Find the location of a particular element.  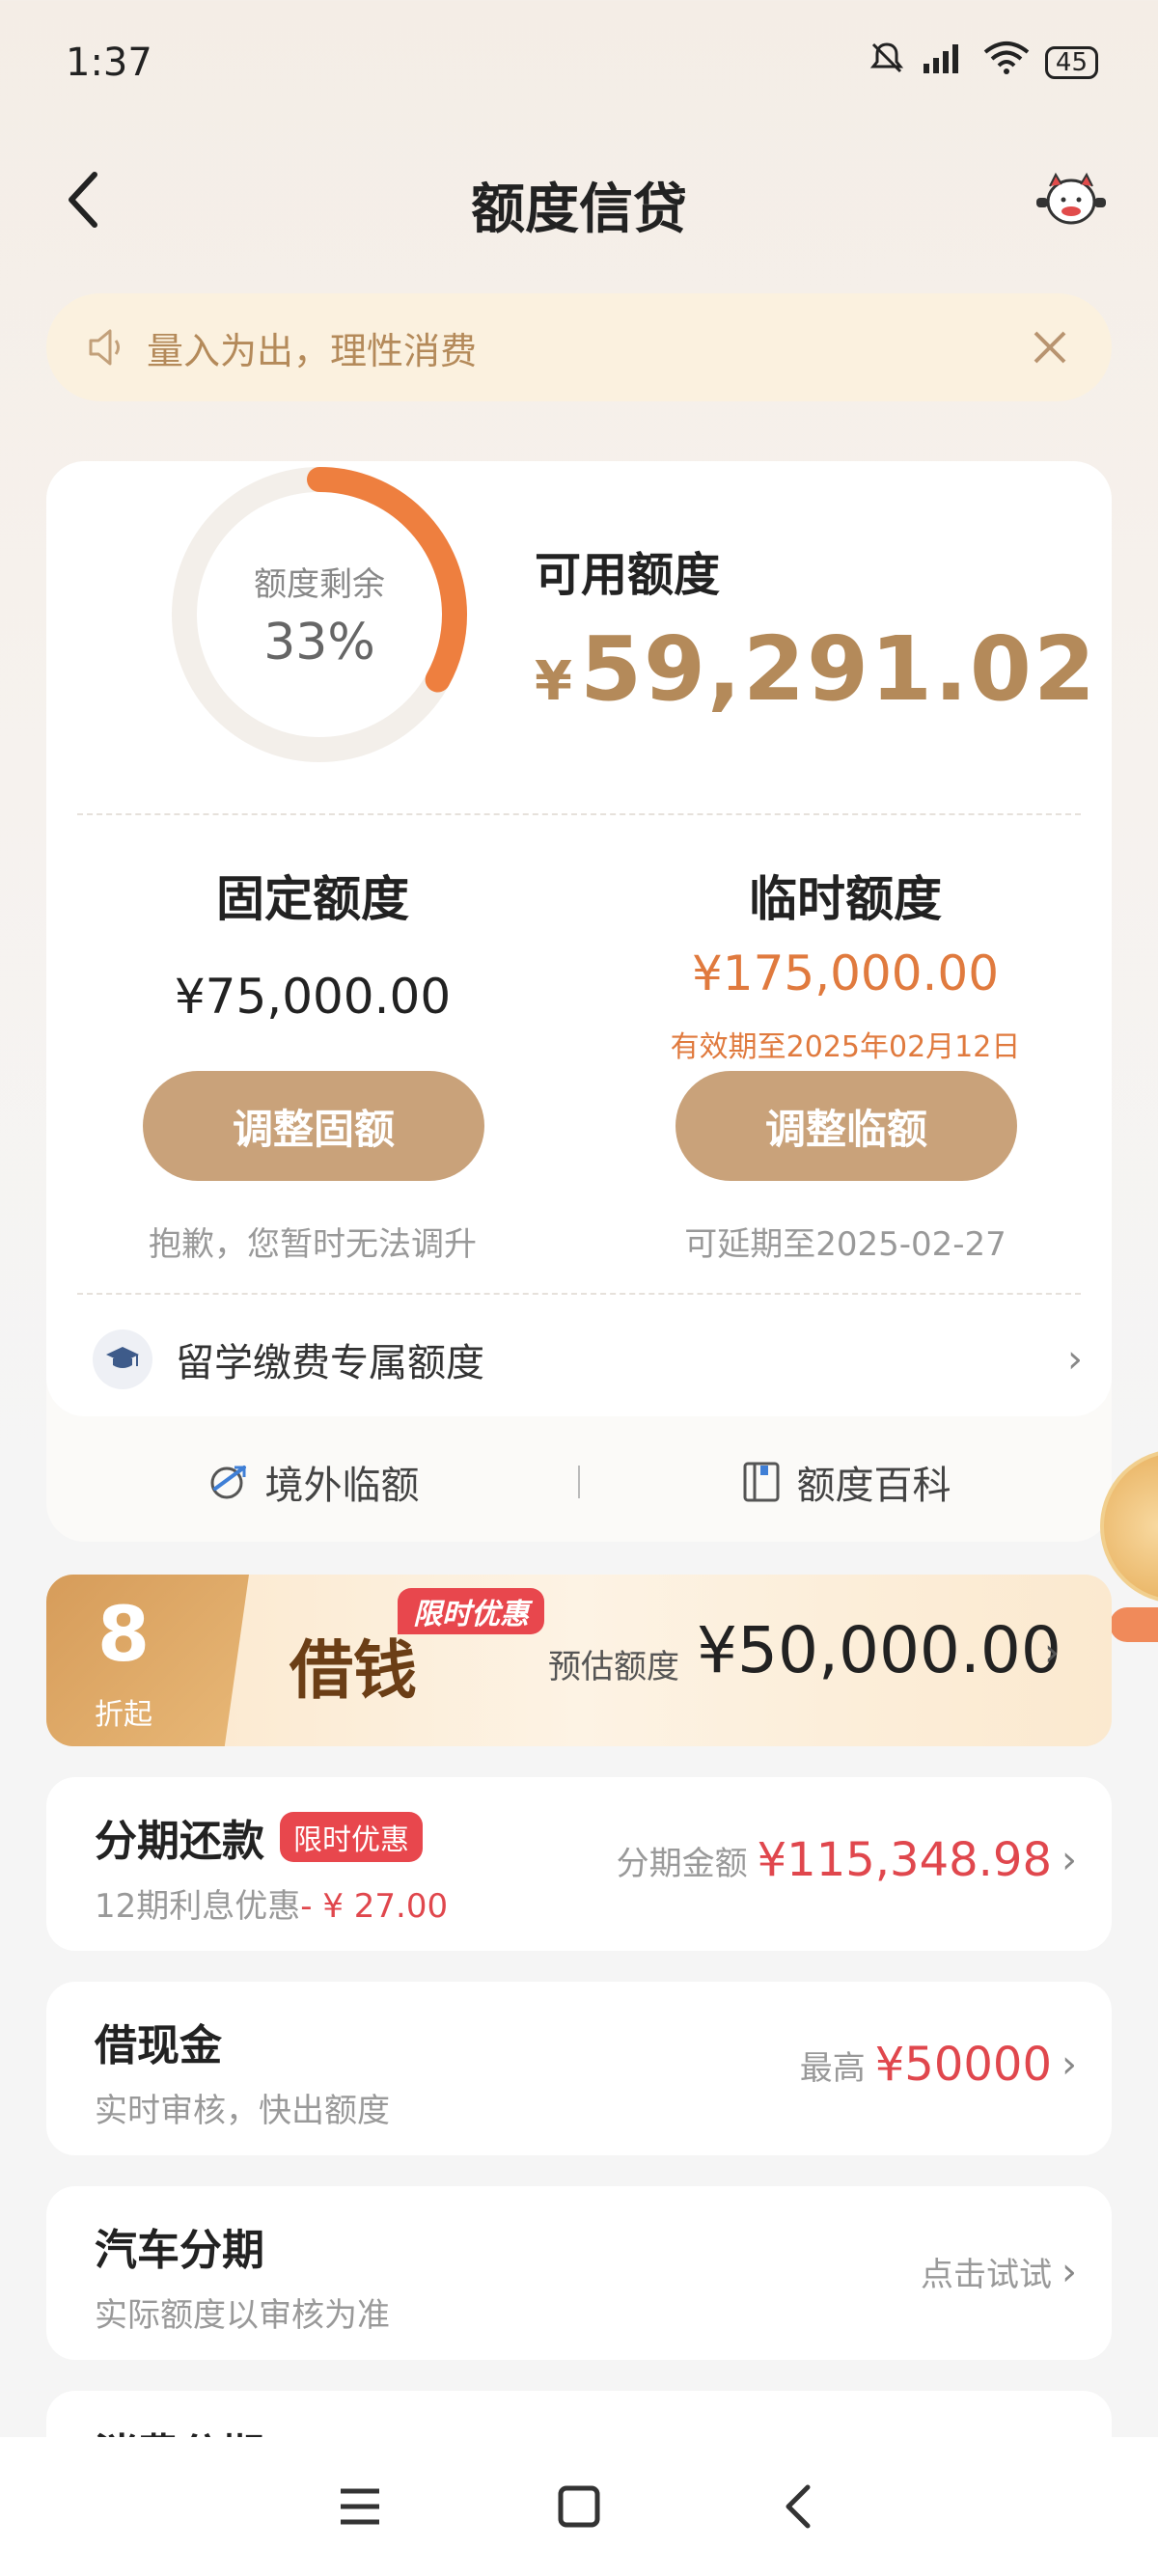

signal-icon is located at coordinates (944, 63).